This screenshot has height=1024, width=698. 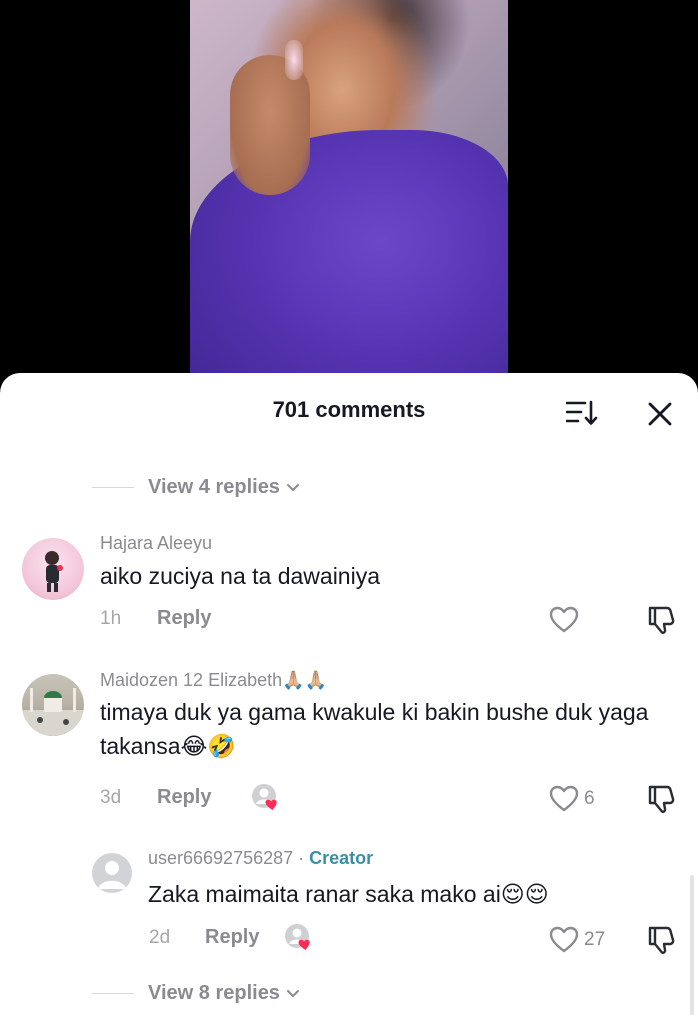 I want to click on creator-badge: Creator, so click(x=341, y=858).